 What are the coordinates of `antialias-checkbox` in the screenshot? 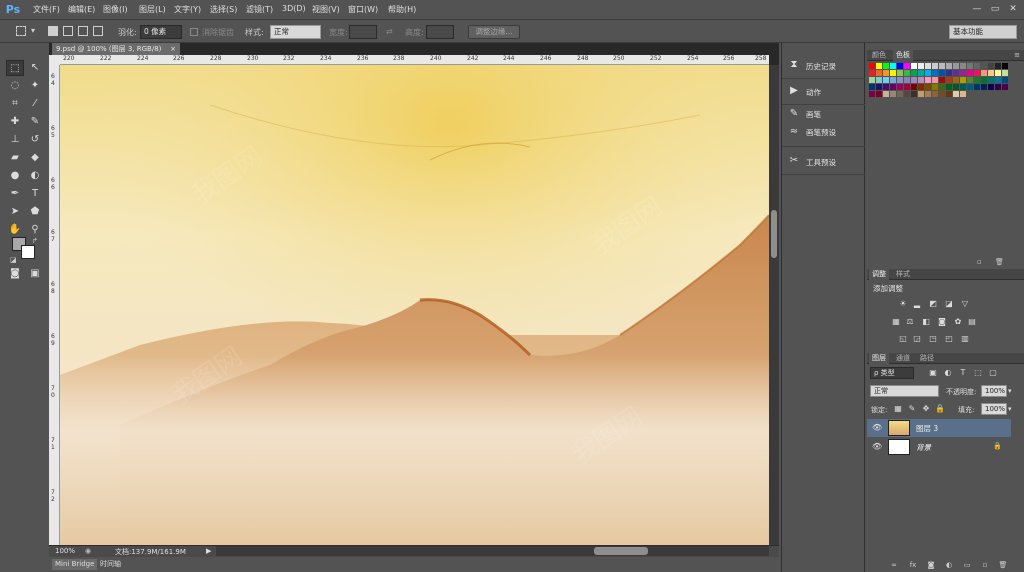 It's located at (194, 32).